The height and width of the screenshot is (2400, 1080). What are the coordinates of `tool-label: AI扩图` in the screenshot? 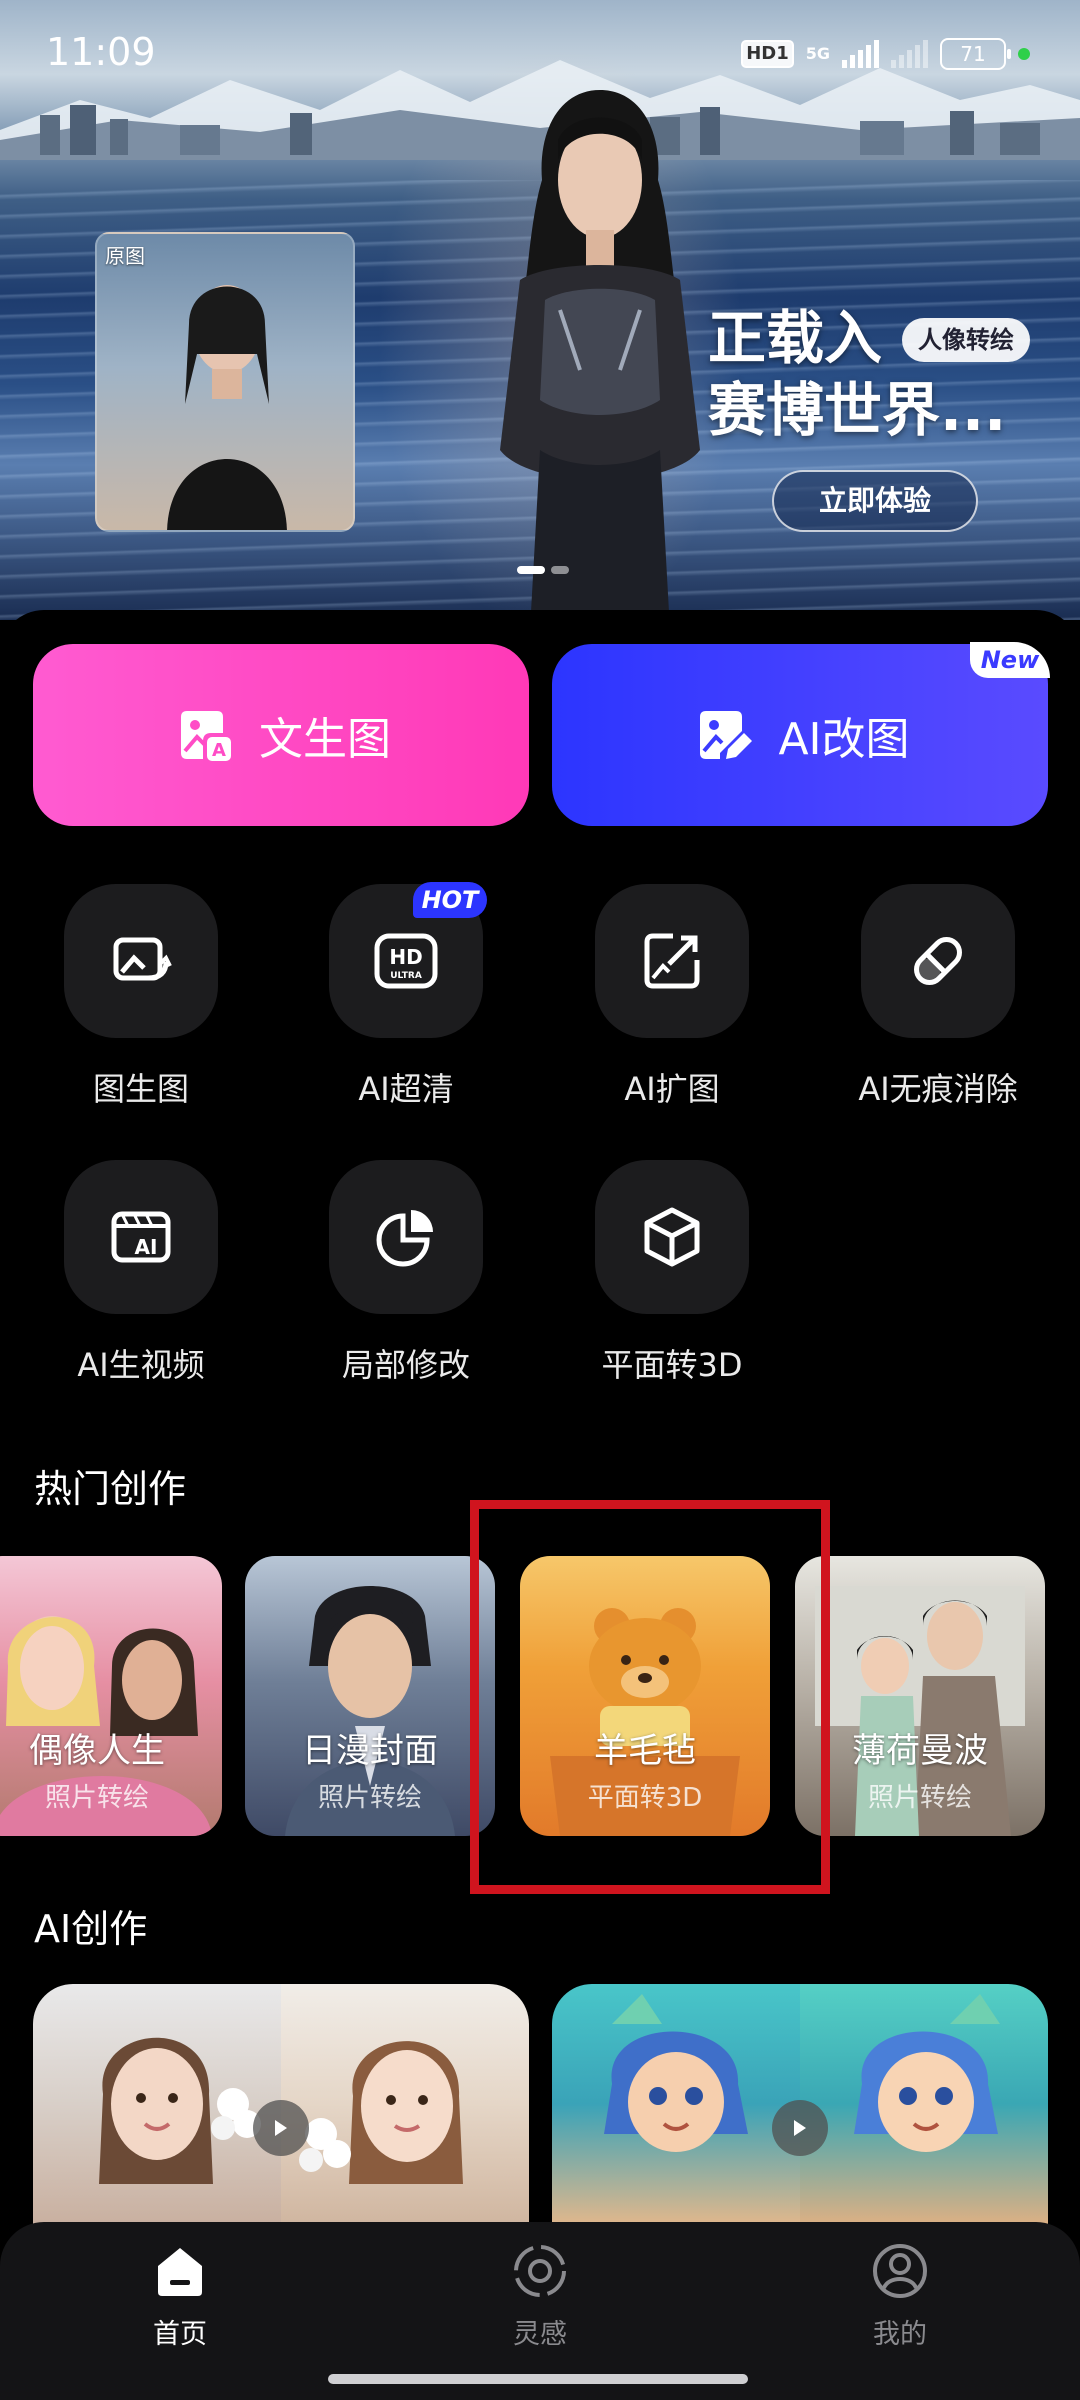 It's located at (672, 1089).